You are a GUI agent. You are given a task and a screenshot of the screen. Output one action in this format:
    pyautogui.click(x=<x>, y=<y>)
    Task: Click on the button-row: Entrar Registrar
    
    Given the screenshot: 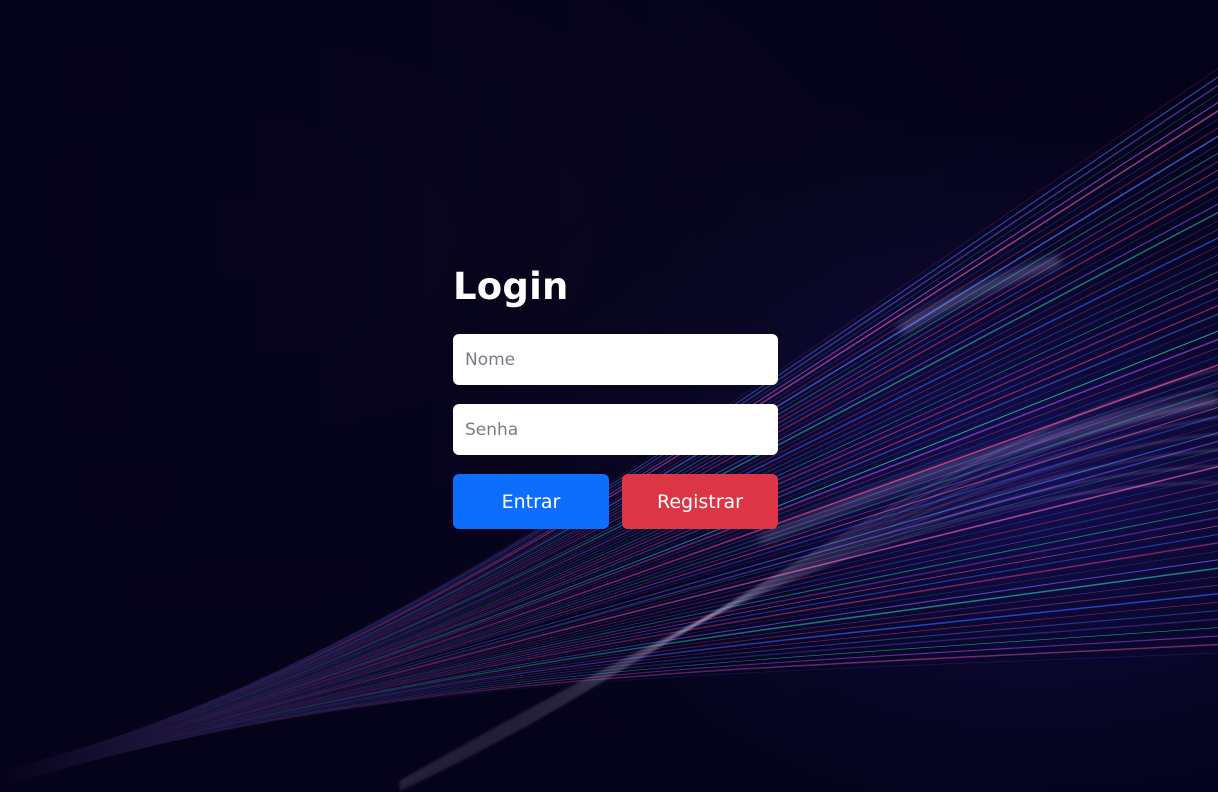 What is the action you would take?
    pyautogui.click(x=615, y=501)
    